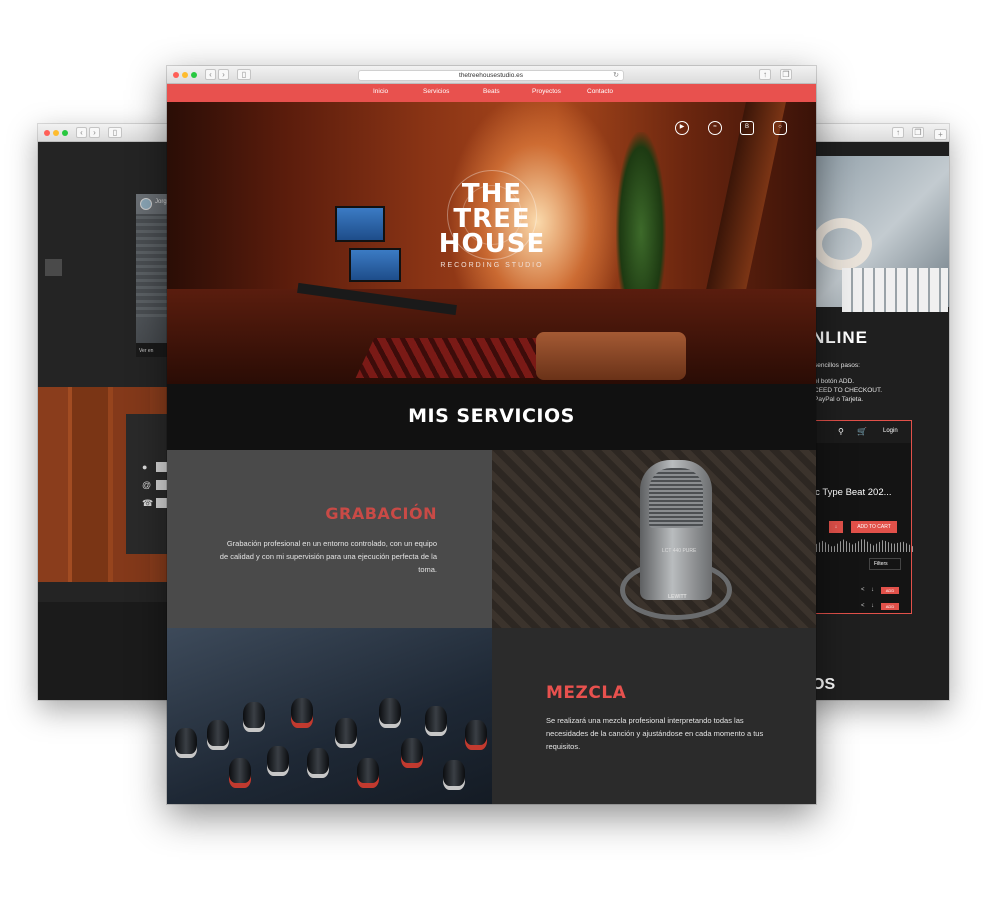  Describe the element at coordinates (611, 356) in the screenshot. I see `hero-sofa` at that location.